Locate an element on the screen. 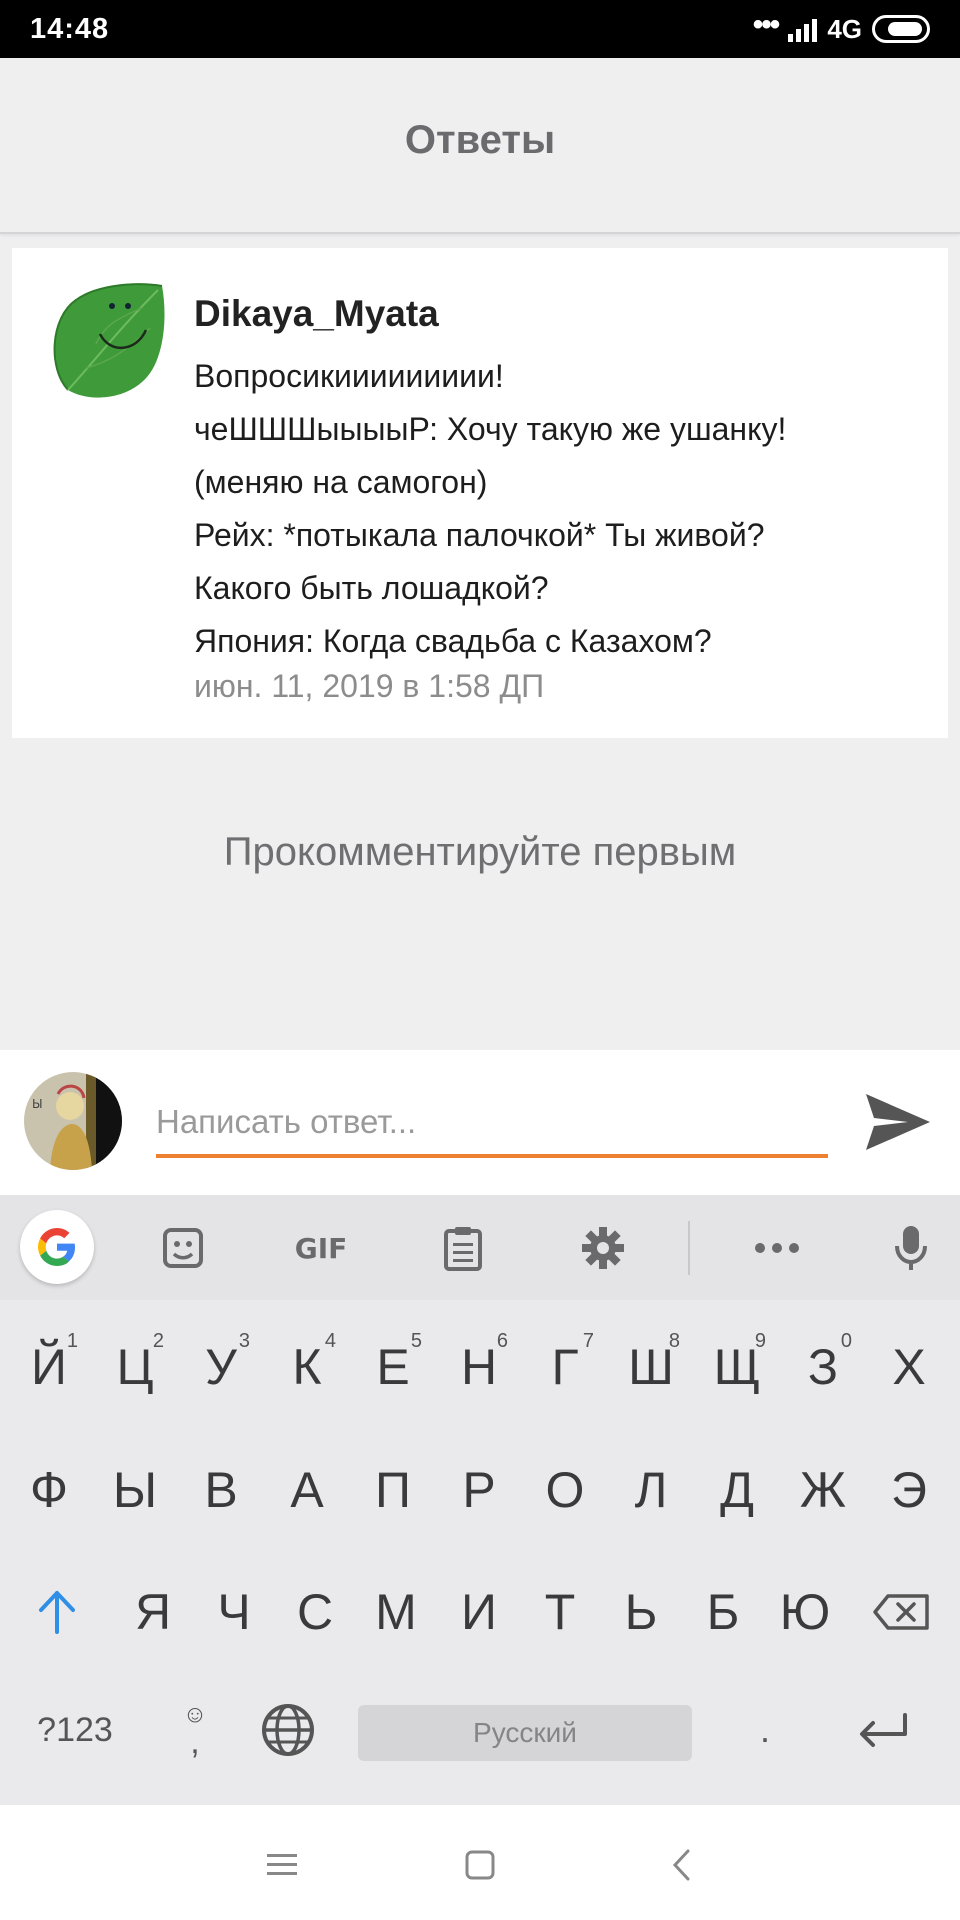 The height and width of the screenshot is (1920, 960). post-author: Dikaya_Myata is located at coordinates (316, 314).